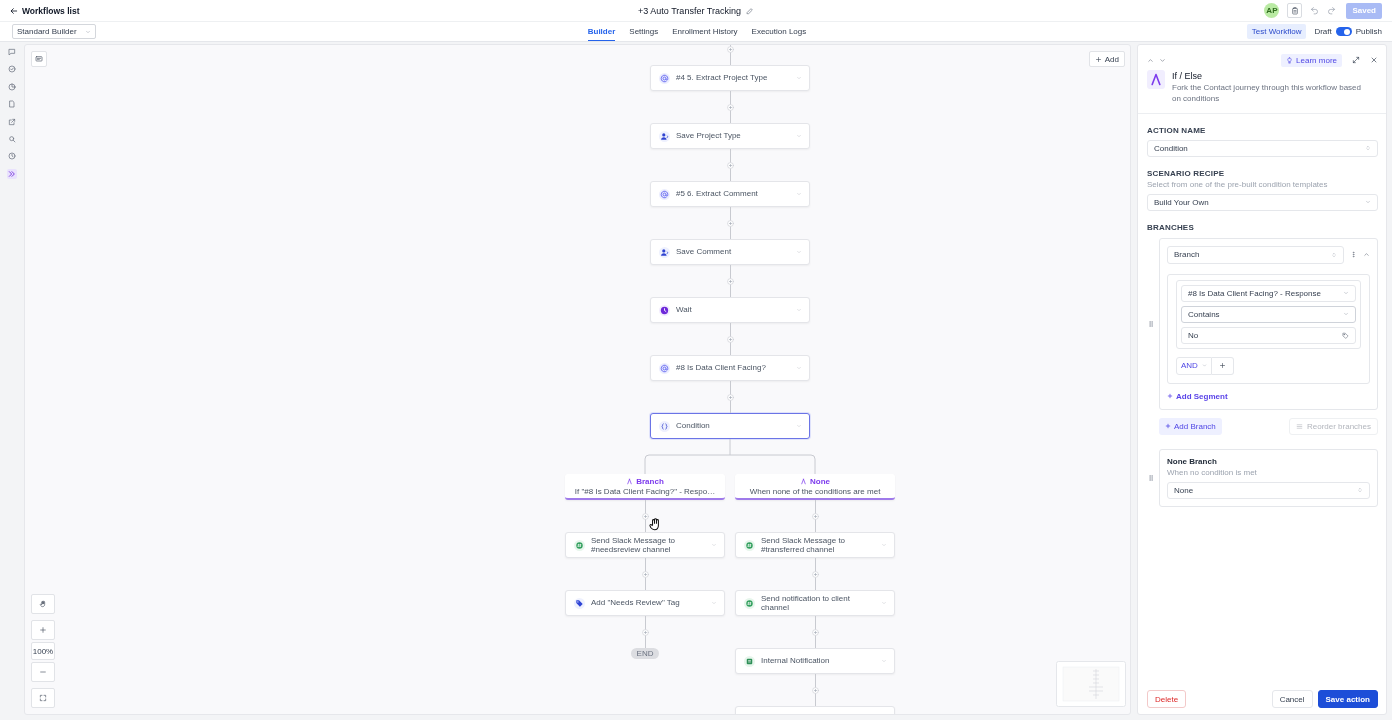 The image size is (1392, 720). I want to click on chat-bubble-icon, so click(12, 52).